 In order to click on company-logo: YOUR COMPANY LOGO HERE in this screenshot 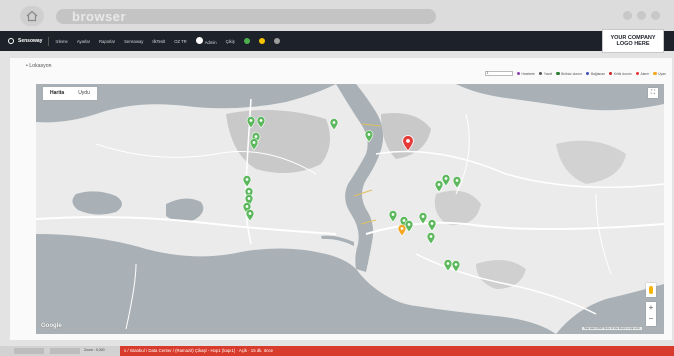, I will do `click(633, 41)`.